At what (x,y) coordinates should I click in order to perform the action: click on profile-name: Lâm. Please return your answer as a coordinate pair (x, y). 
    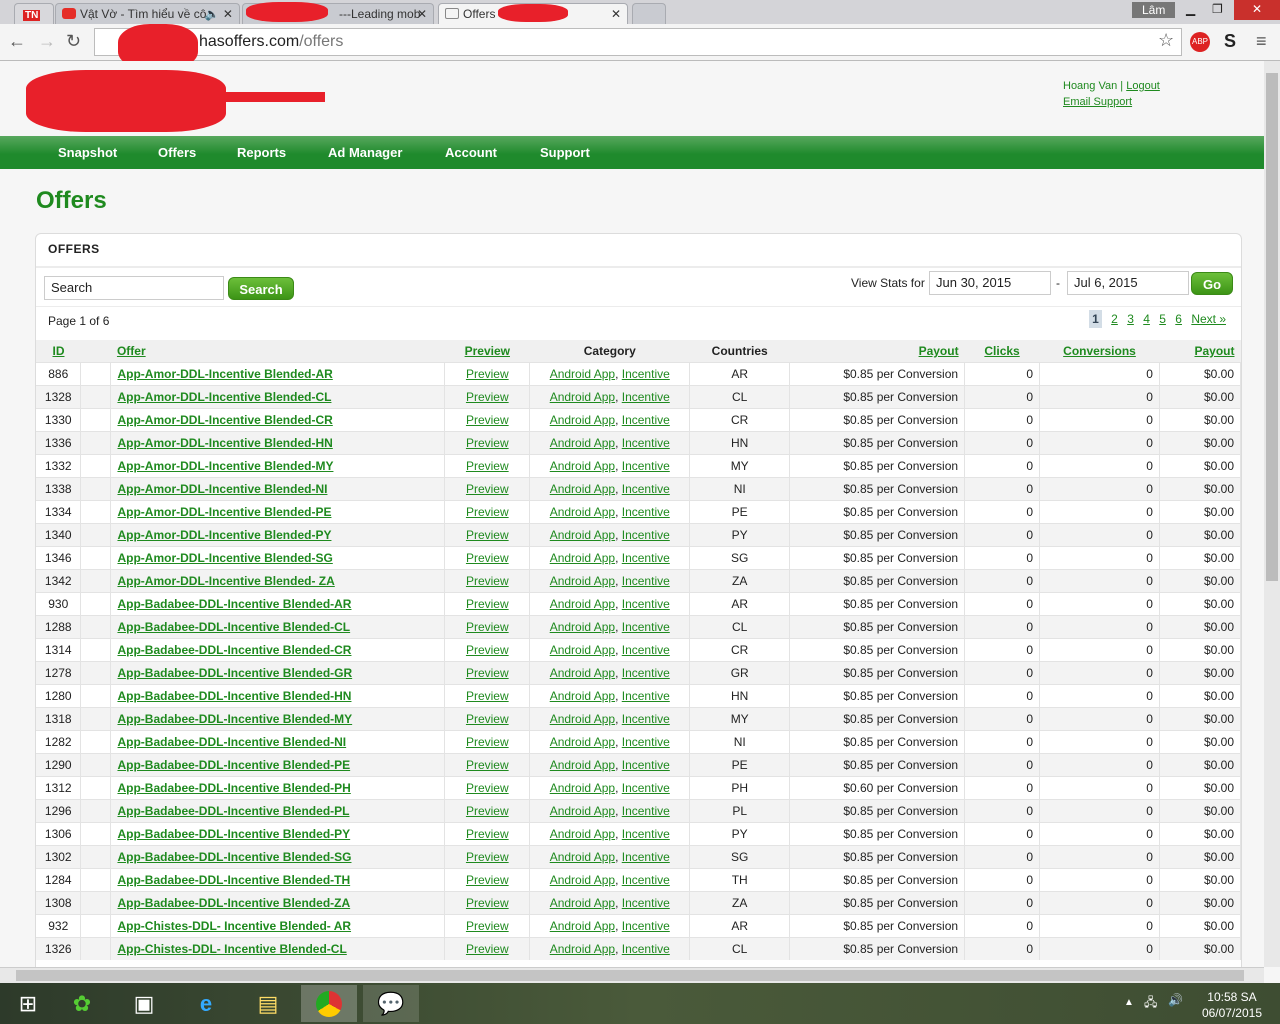
    Looking at the image, I should click on (1154, 10).